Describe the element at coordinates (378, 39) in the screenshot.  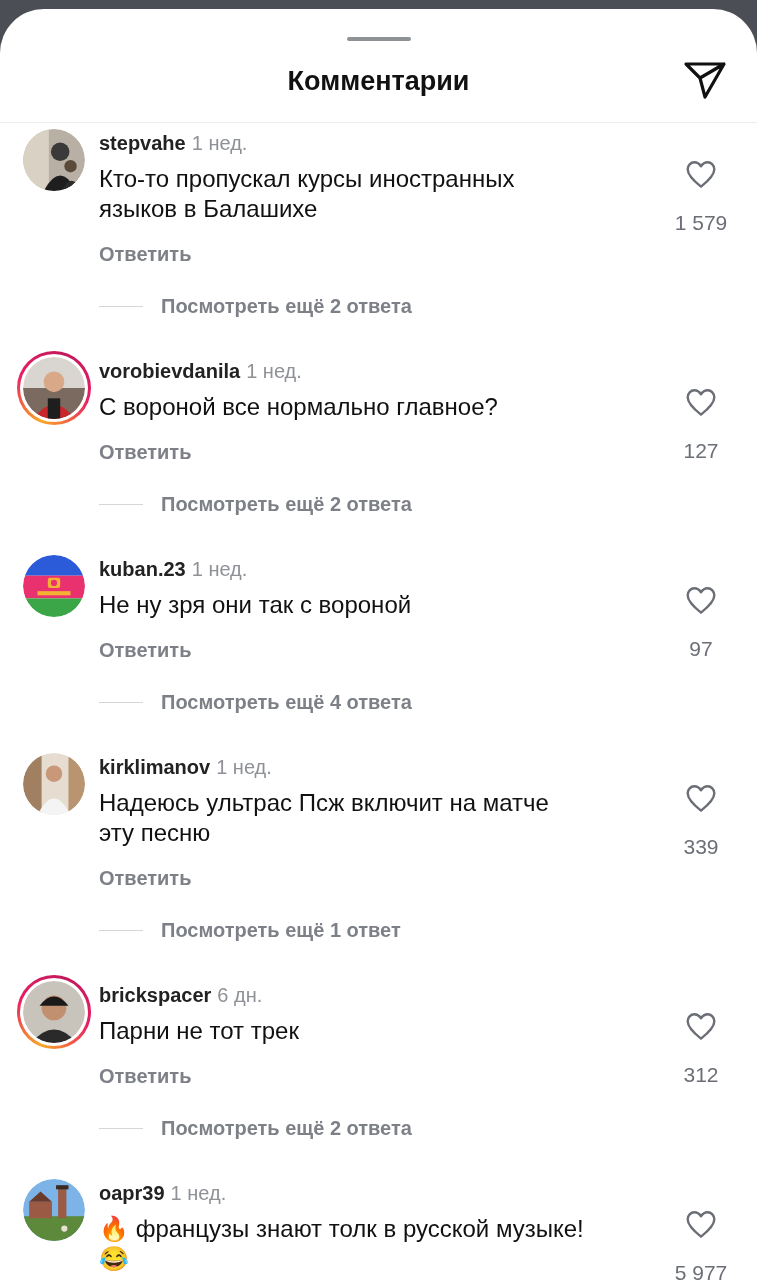
I see `drag-handle` at that location.